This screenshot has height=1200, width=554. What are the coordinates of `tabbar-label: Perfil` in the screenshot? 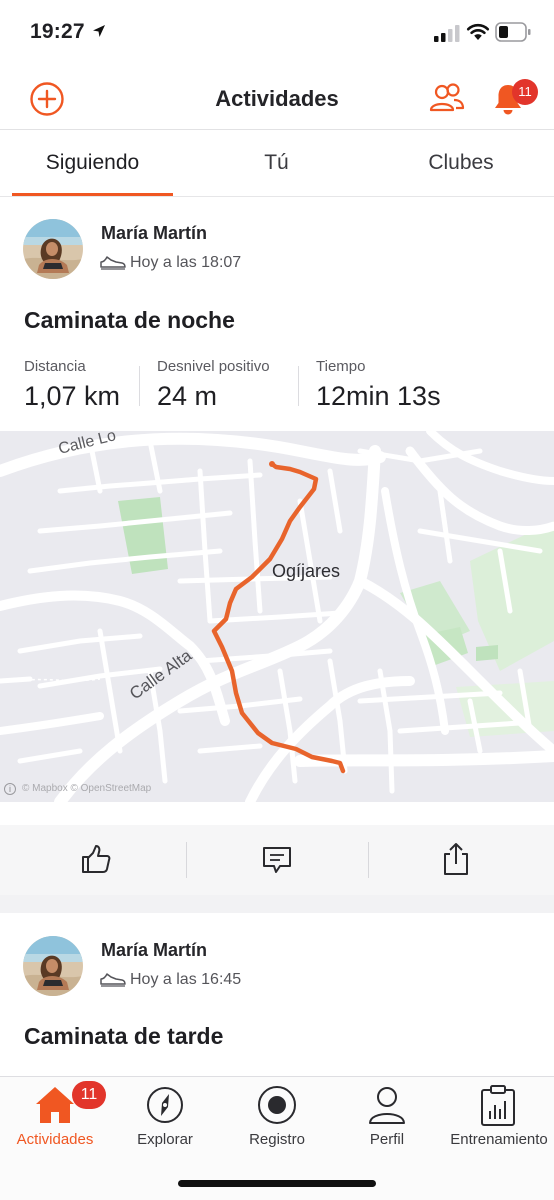 It's located at (387, 1139).